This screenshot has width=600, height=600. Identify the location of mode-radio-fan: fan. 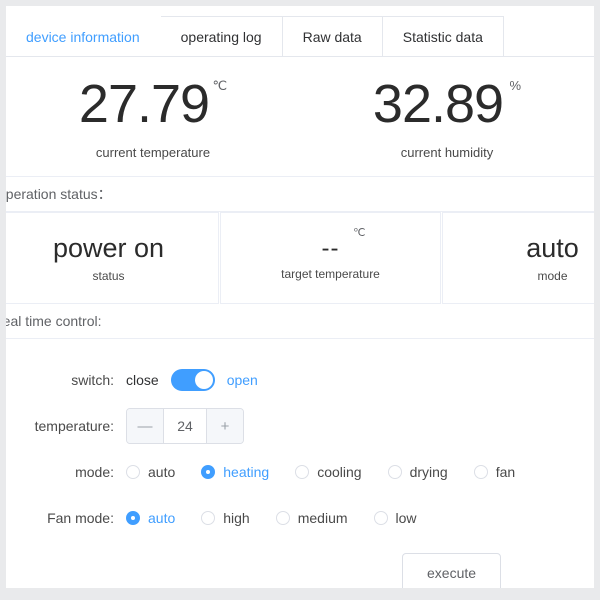
(494, 472).